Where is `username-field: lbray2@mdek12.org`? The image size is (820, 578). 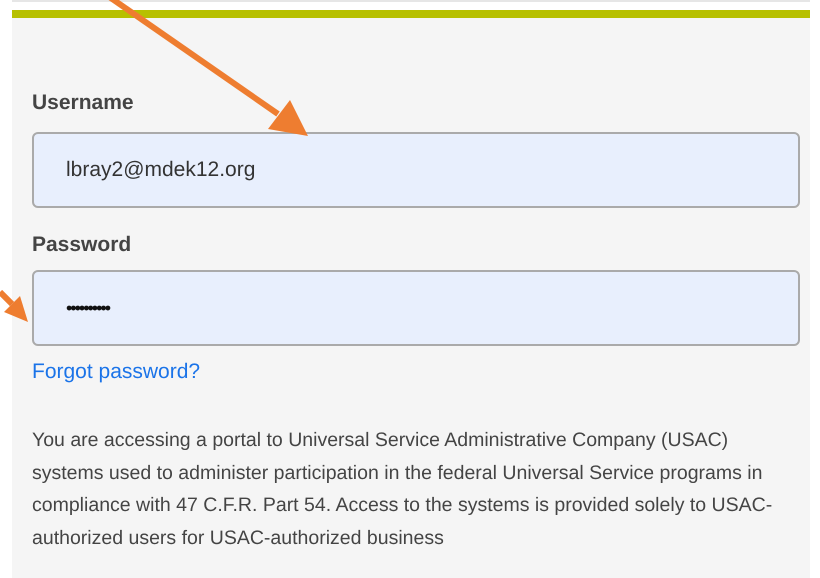
username-field: lbray2@mdek12.org is located at coordinates (416, 170).